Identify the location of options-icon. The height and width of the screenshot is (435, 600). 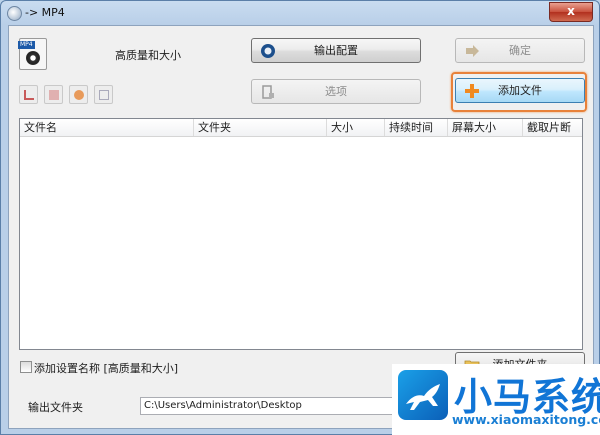
(268, 92).